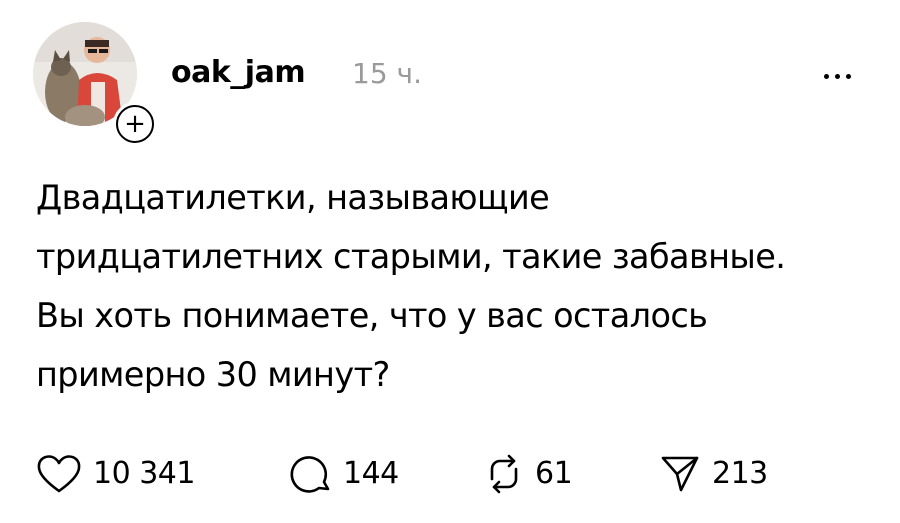 The height and width of the screenshot is (523, 900). I want to click on send-icon, so click(680, 474).